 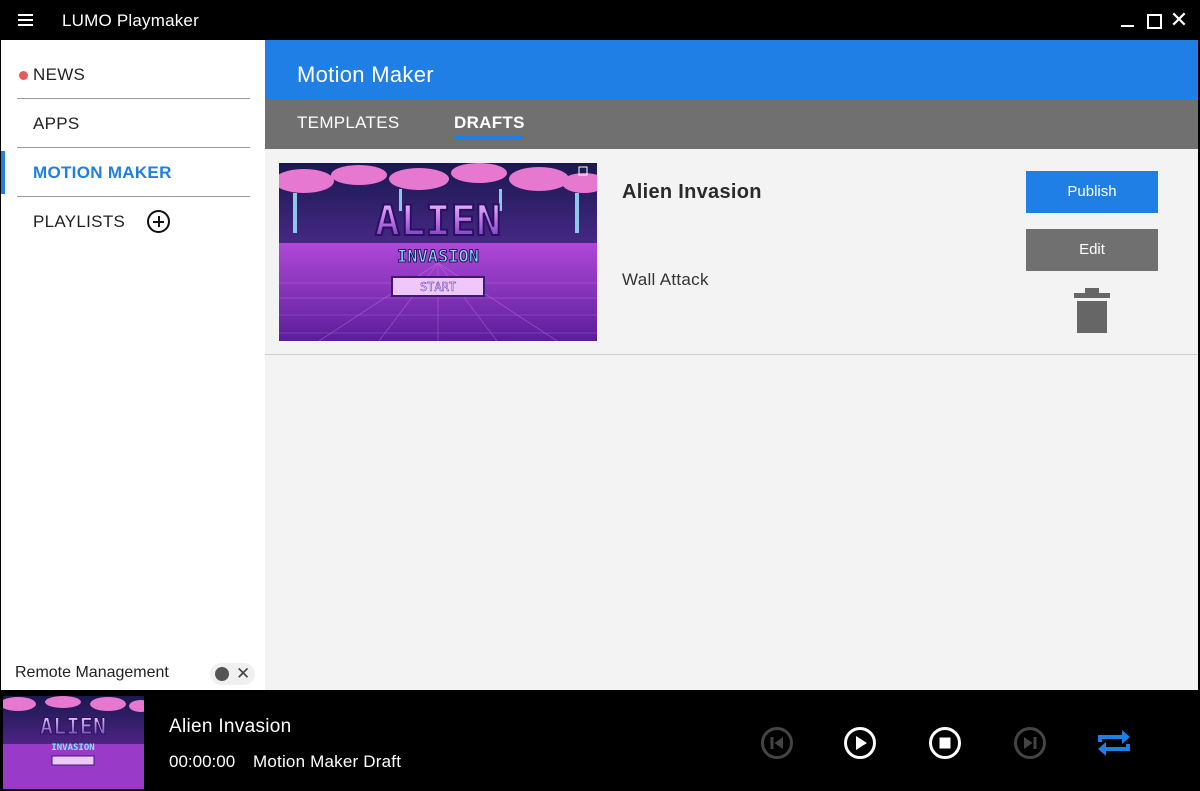 What do you see at coordinates (327, 761) in the screenshot?
I see `now-playing-source: Motion Maker Draft` at bounding box center [327, 761].